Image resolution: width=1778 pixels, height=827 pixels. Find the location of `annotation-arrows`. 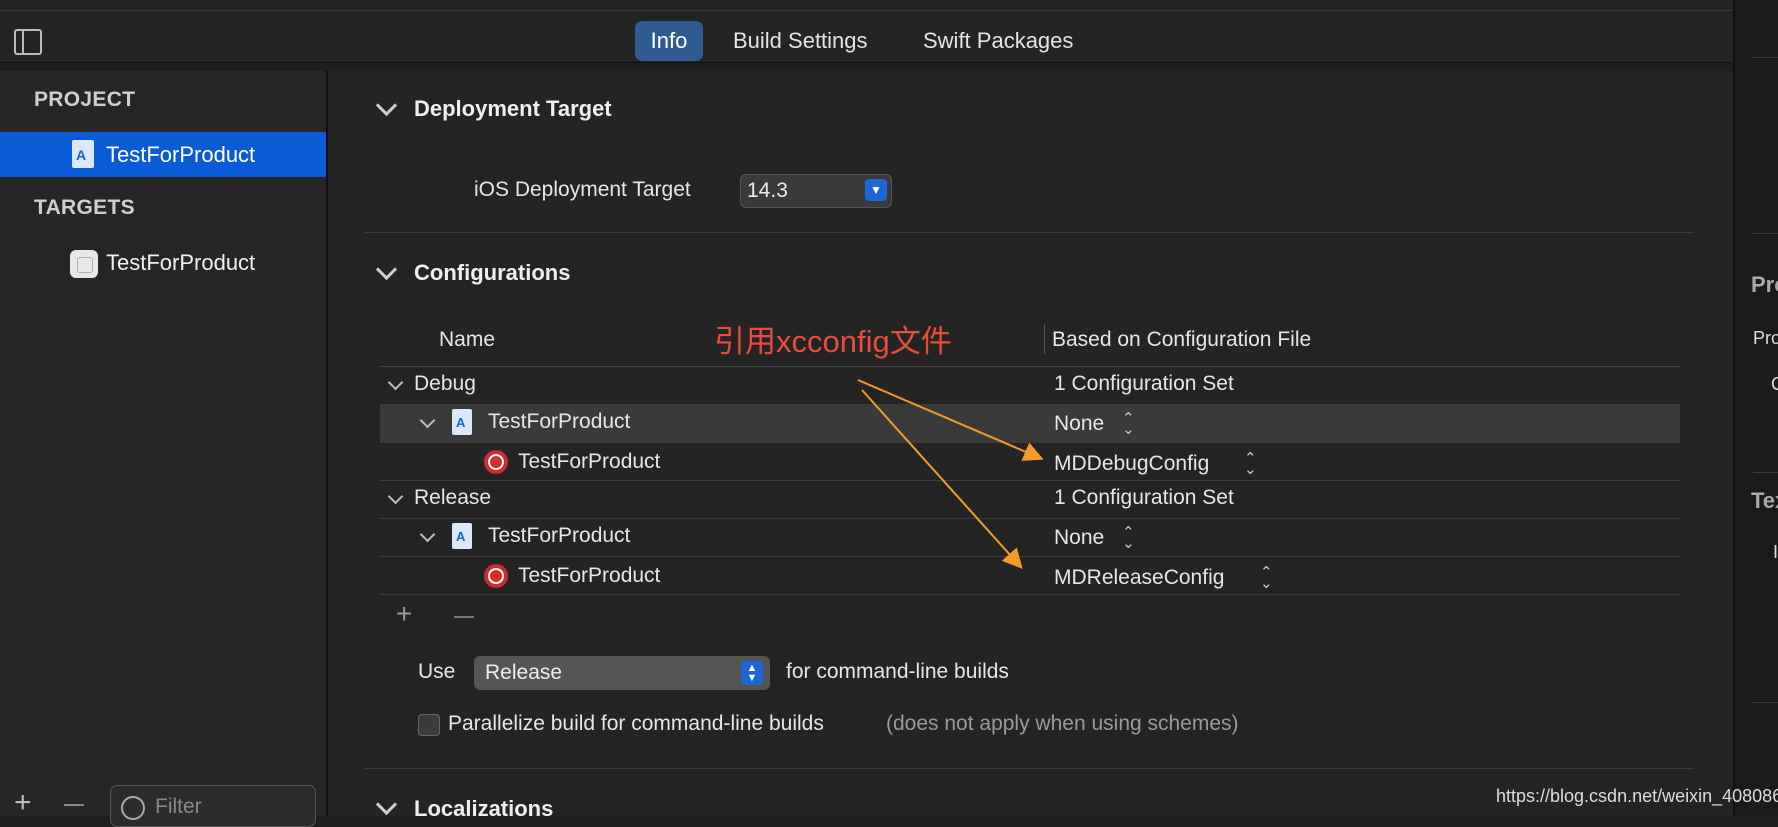

annotation-arrows is located at coordinates (950, 474).